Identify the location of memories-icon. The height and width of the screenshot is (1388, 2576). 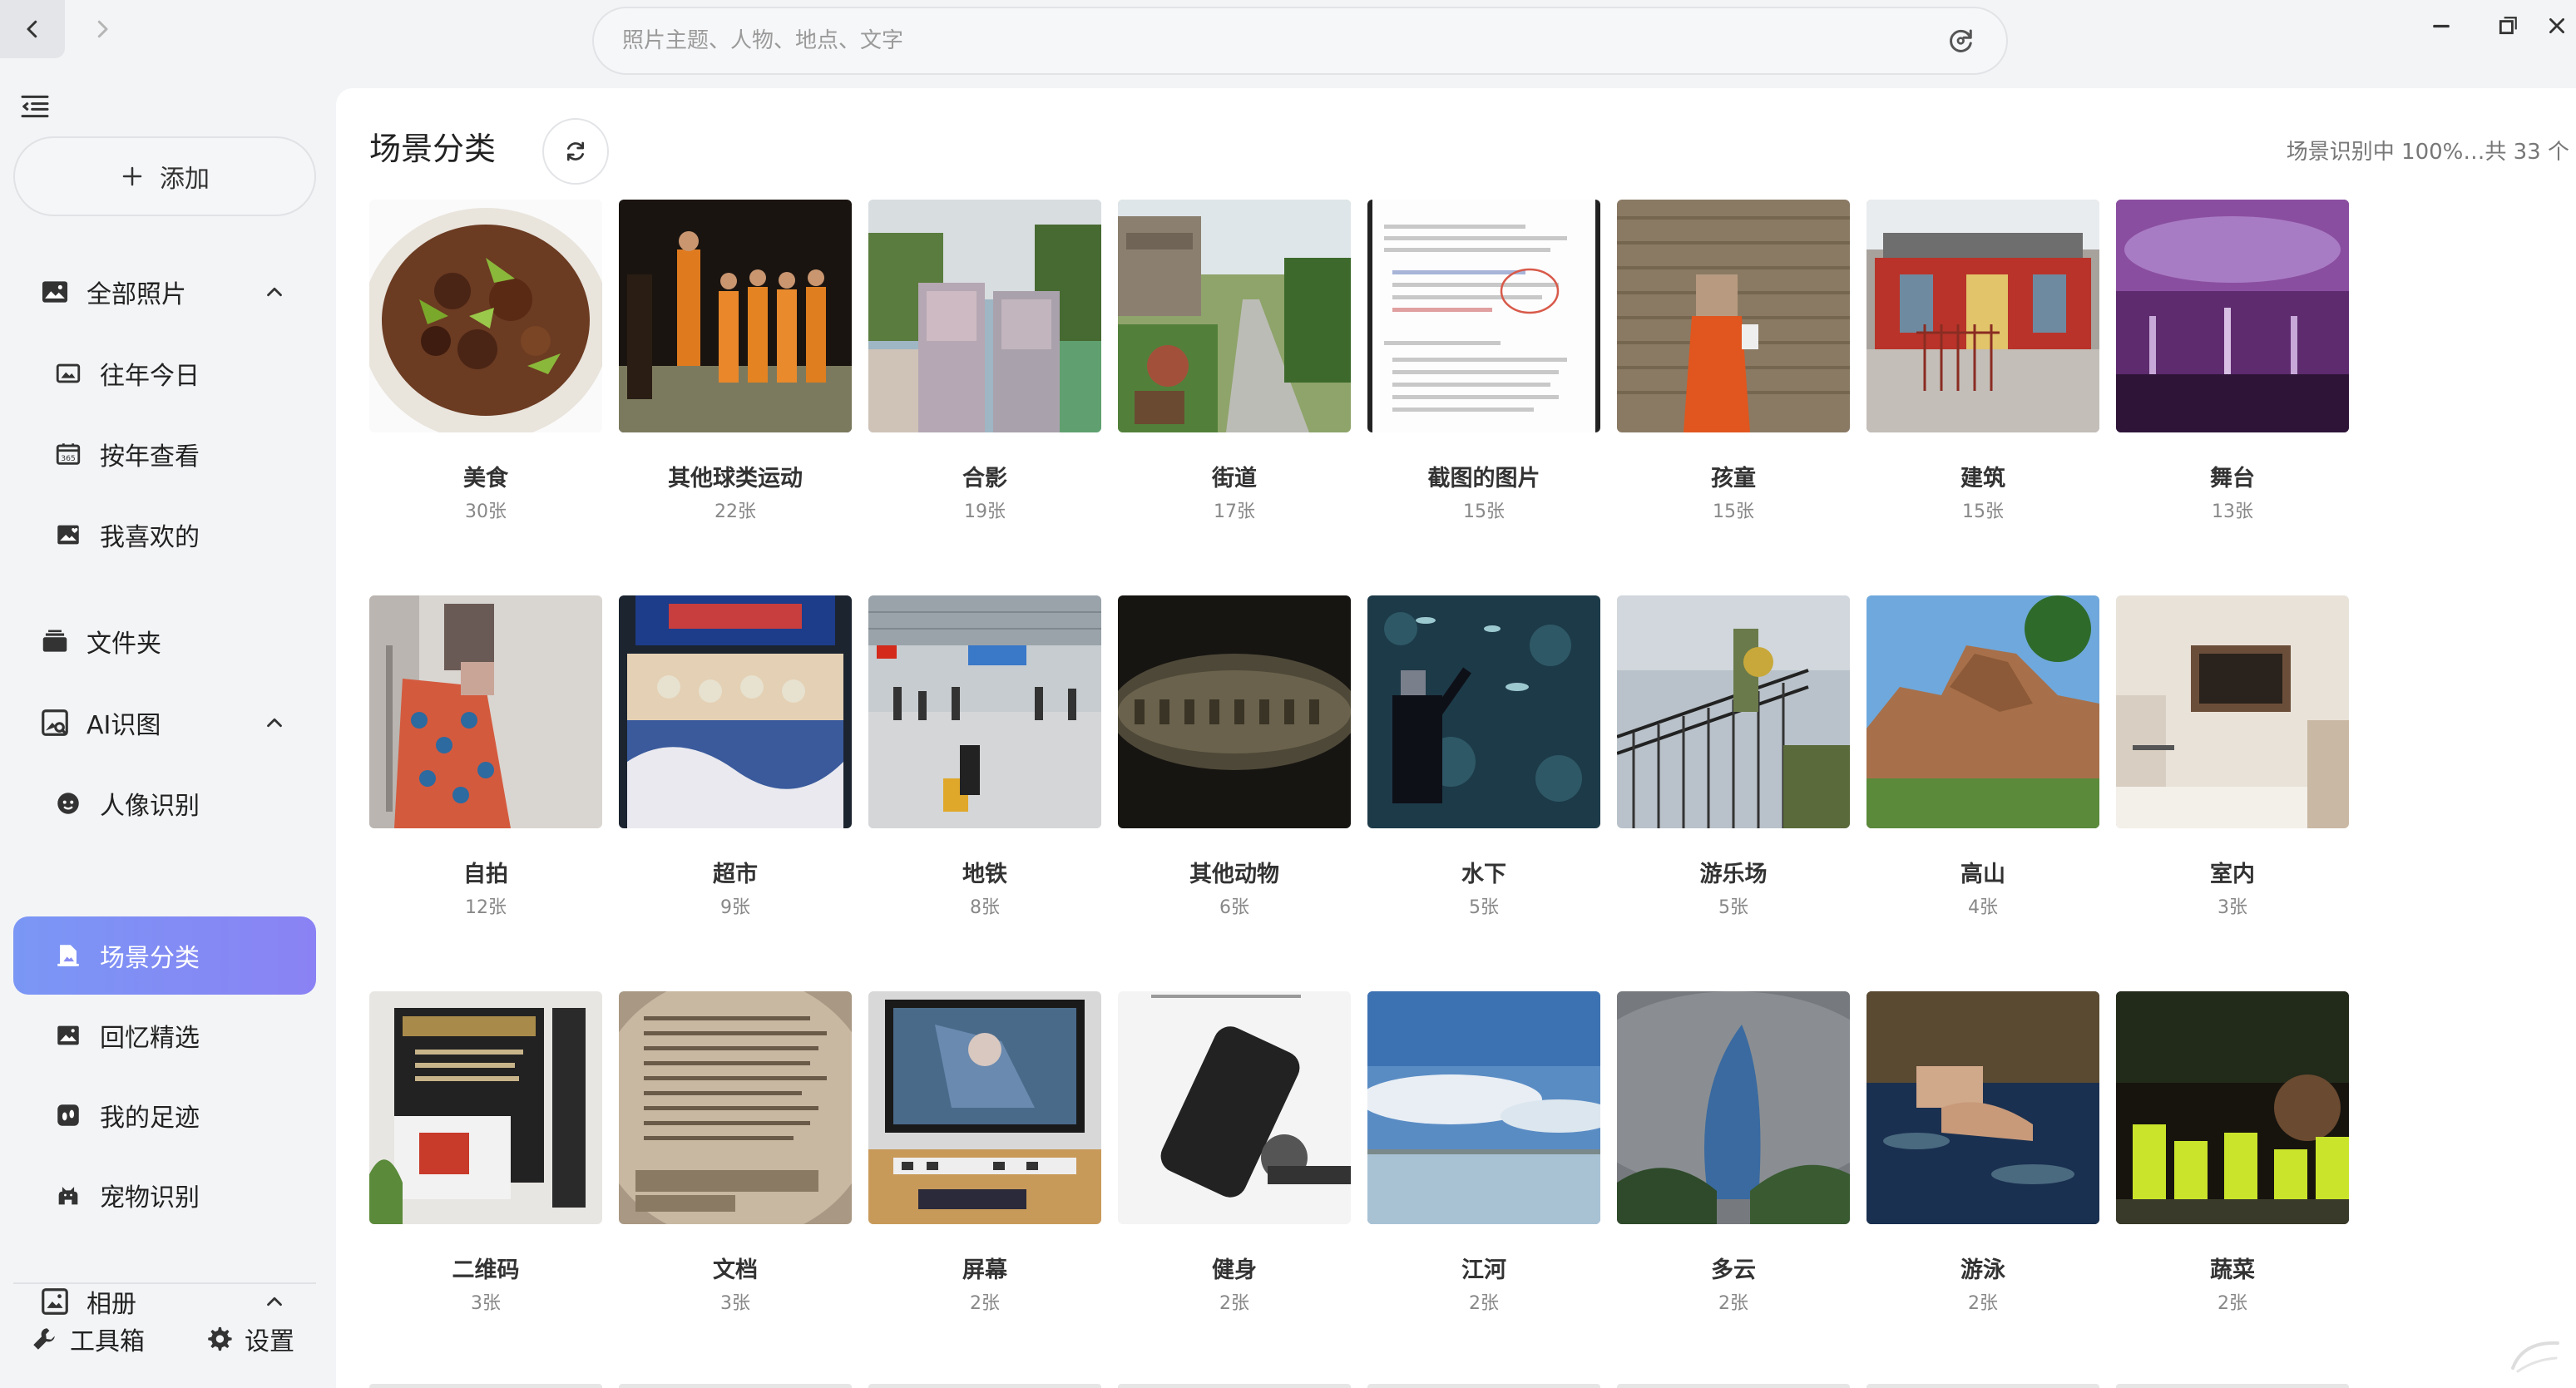
(68, 1035).